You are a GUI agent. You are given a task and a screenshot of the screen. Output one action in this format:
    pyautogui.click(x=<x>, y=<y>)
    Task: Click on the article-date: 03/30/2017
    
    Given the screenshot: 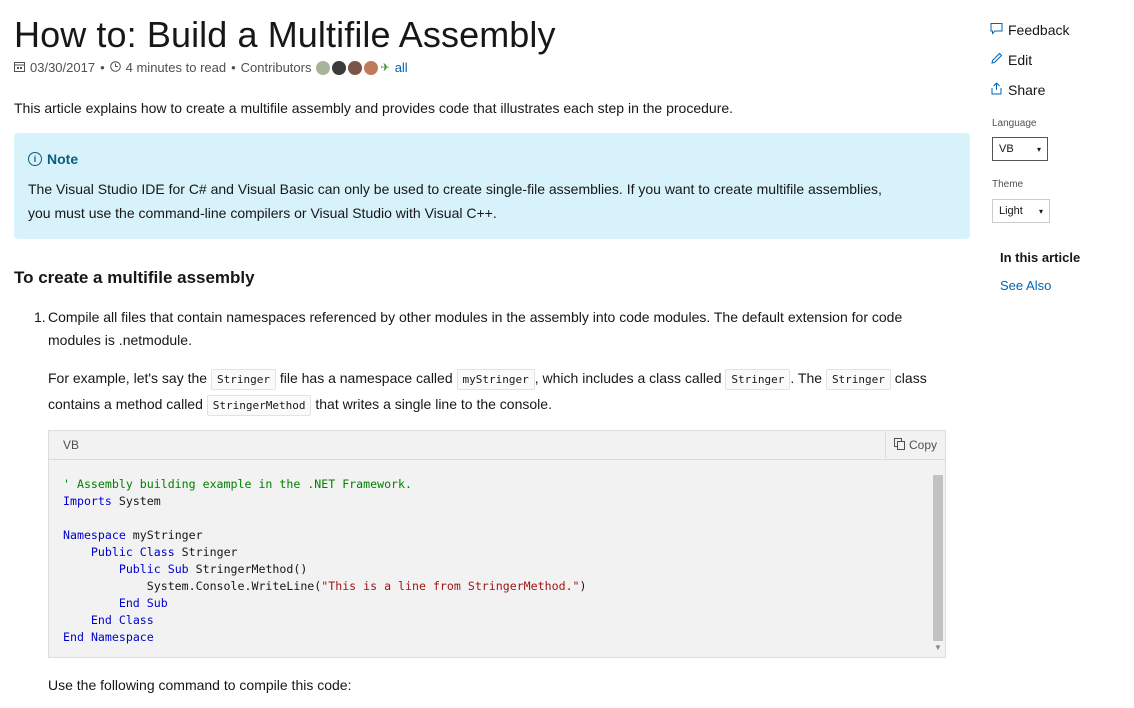 What is the action you would take?
    pyautogui.click(x=63, y=67)
    